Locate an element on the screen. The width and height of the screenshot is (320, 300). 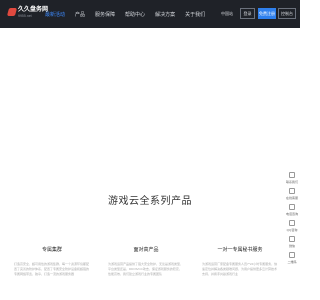
site-logo: 久久盘务网 9955.net is located at coordinates (27, 14).